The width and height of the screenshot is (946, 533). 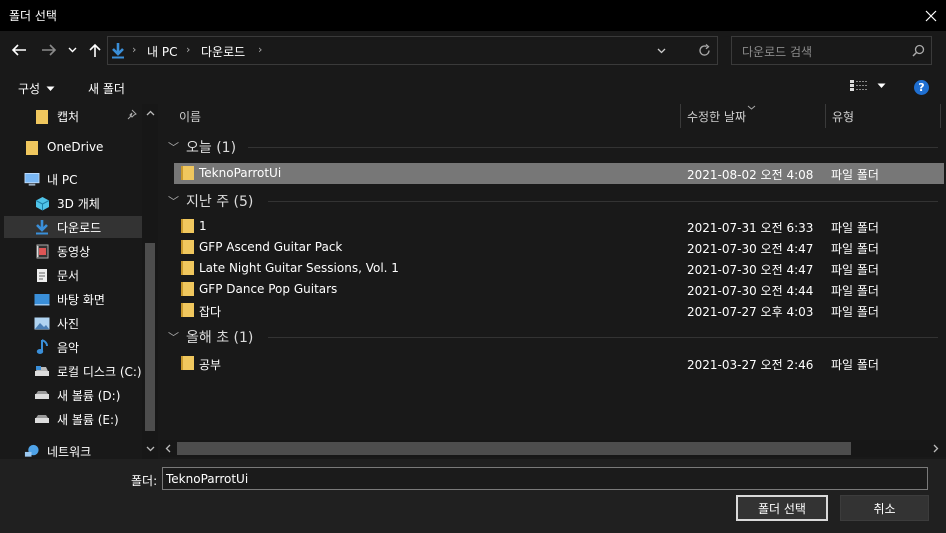 I want to click on video-icon, so click(x=42, y=251).